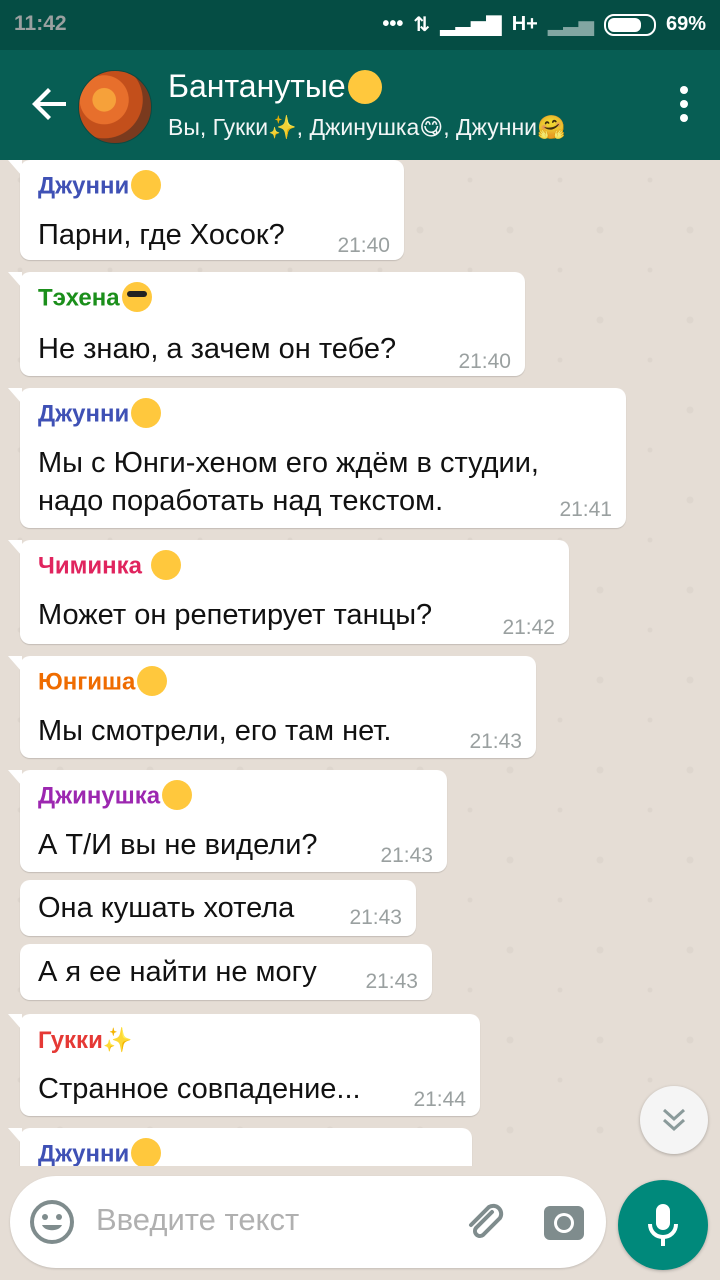 The height and width of the screenshot is (1280, 720). I want to click on status-icons: ••• ⇅ ▂▃▅▇ H+ ▂▃▅ 69%, so click(544, 24).